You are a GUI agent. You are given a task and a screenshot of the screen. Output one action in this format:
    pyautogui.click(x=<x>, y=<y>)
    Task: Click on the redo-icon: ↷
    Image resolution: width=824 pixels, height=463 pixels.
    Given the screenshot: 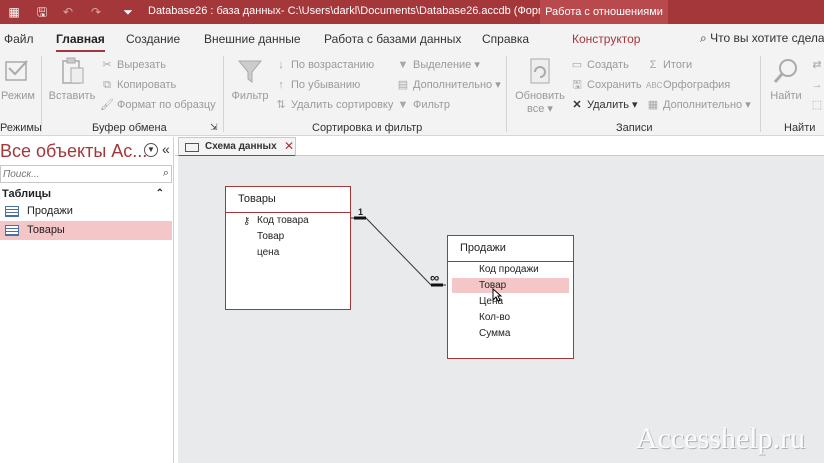 What is the action you would take?
    pyautogui.click(x=96, y=12)
    